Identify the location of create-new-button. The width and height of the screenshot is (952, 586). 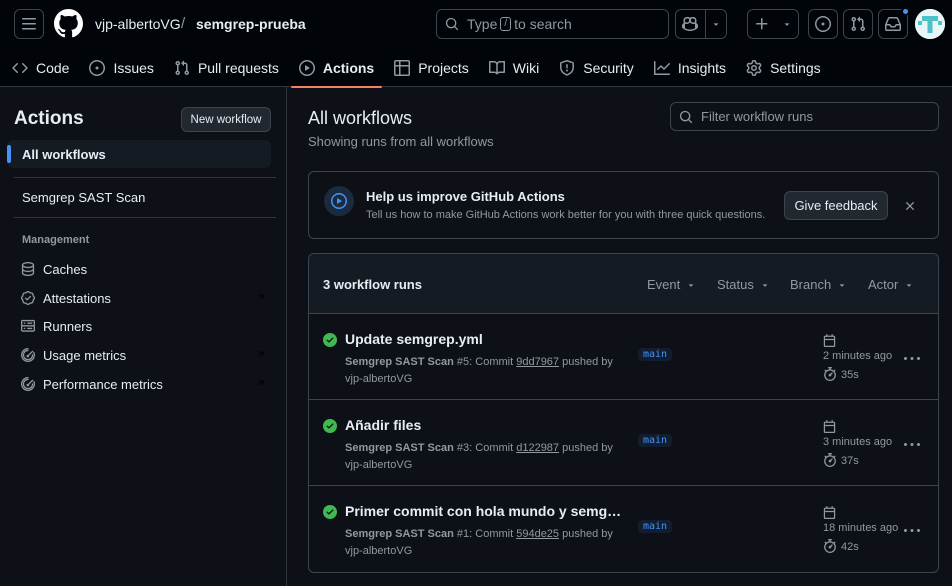
(773, 24).